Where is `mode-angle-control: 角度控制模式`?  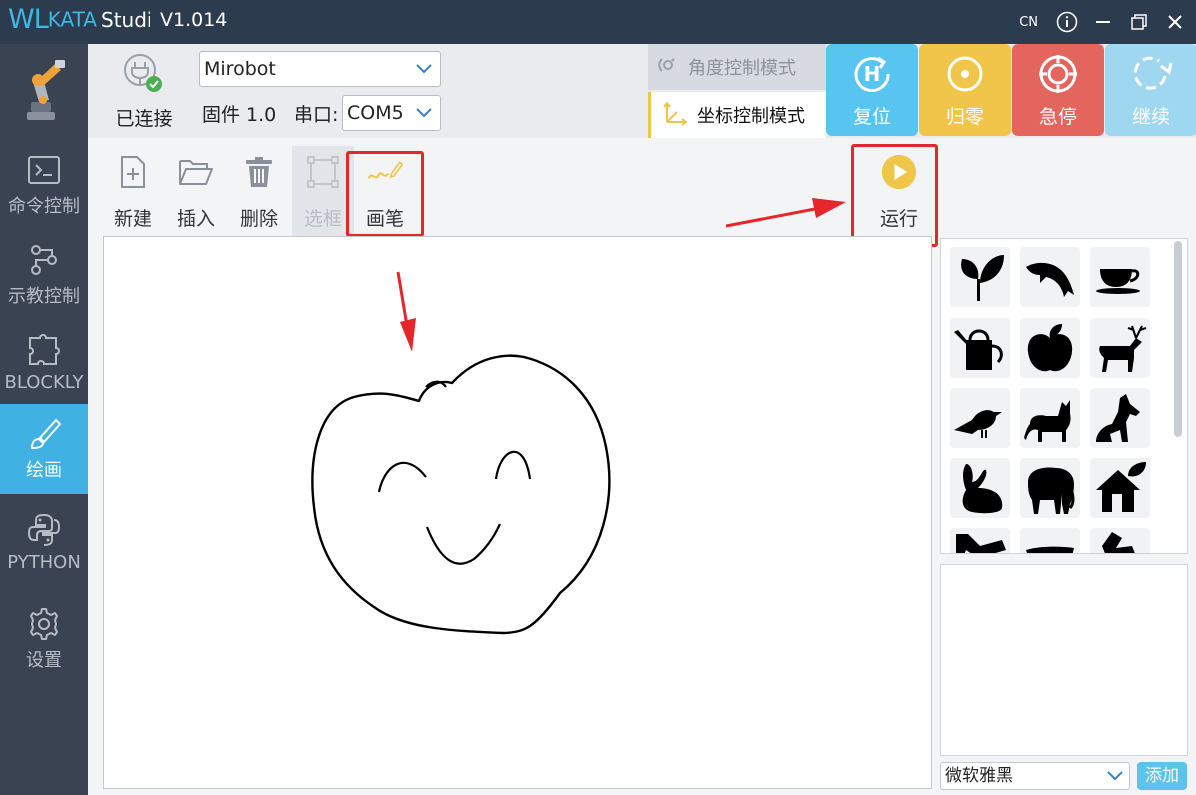
mode-angle-control: 角度控制模式 is located at coordinates (737, 67).